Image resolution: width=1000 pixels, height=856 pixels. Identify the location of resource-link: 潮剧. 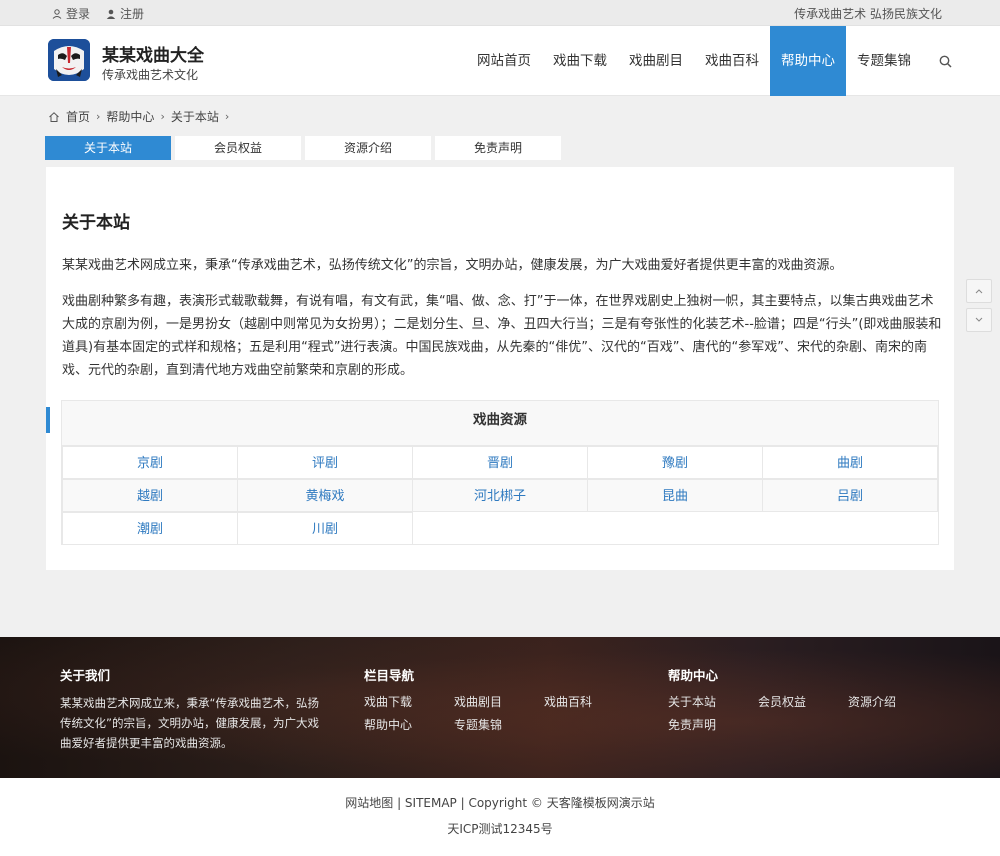
(150, 528).